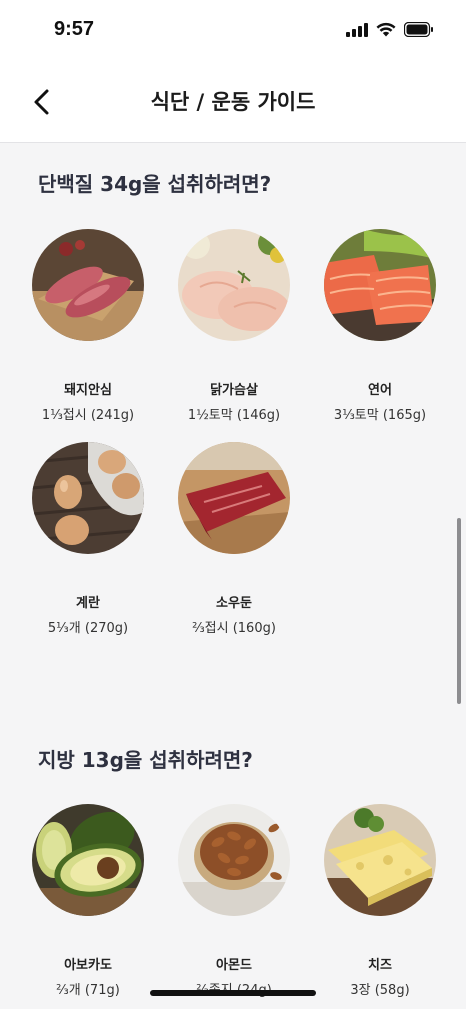  What do you see at coordinates (233, 993) in the screenshot?
I see `home-indicator` at bounding box center [233, 993].